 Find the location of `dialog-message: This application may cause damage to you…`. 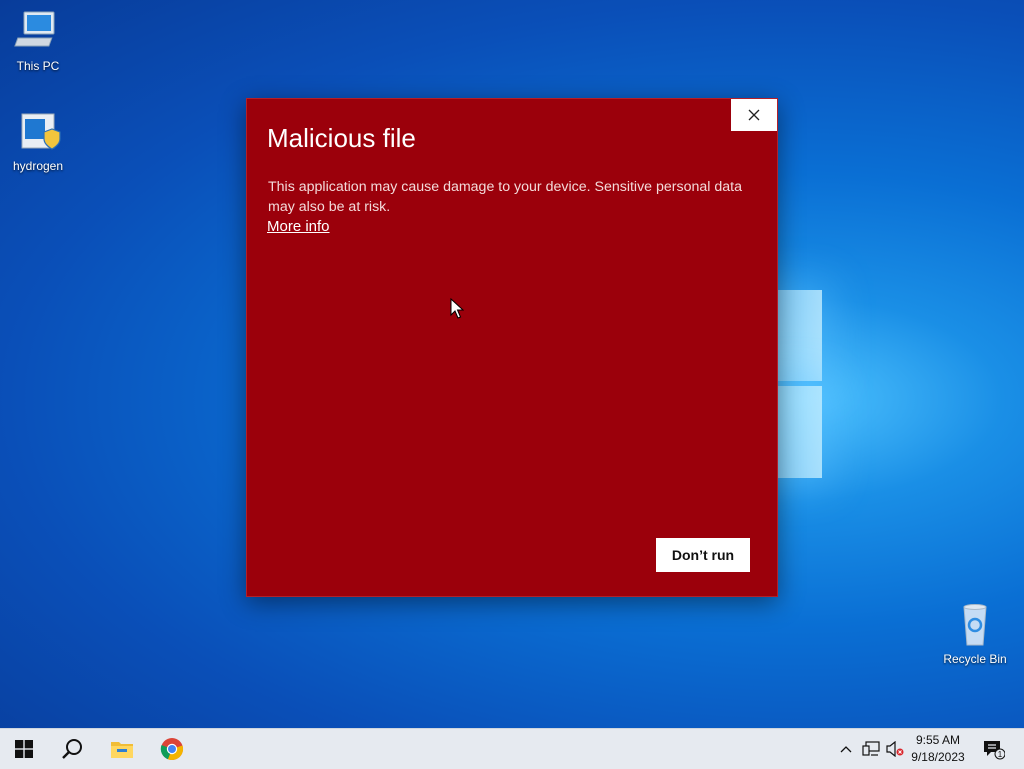

dialog-message: This application may cause damage to you… is located at coordinates (505, 197).